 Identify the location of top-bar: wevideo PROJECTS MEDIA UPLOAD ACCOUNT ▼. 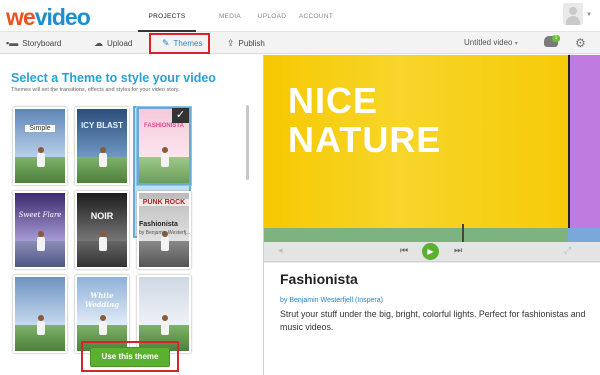
(300, 16).